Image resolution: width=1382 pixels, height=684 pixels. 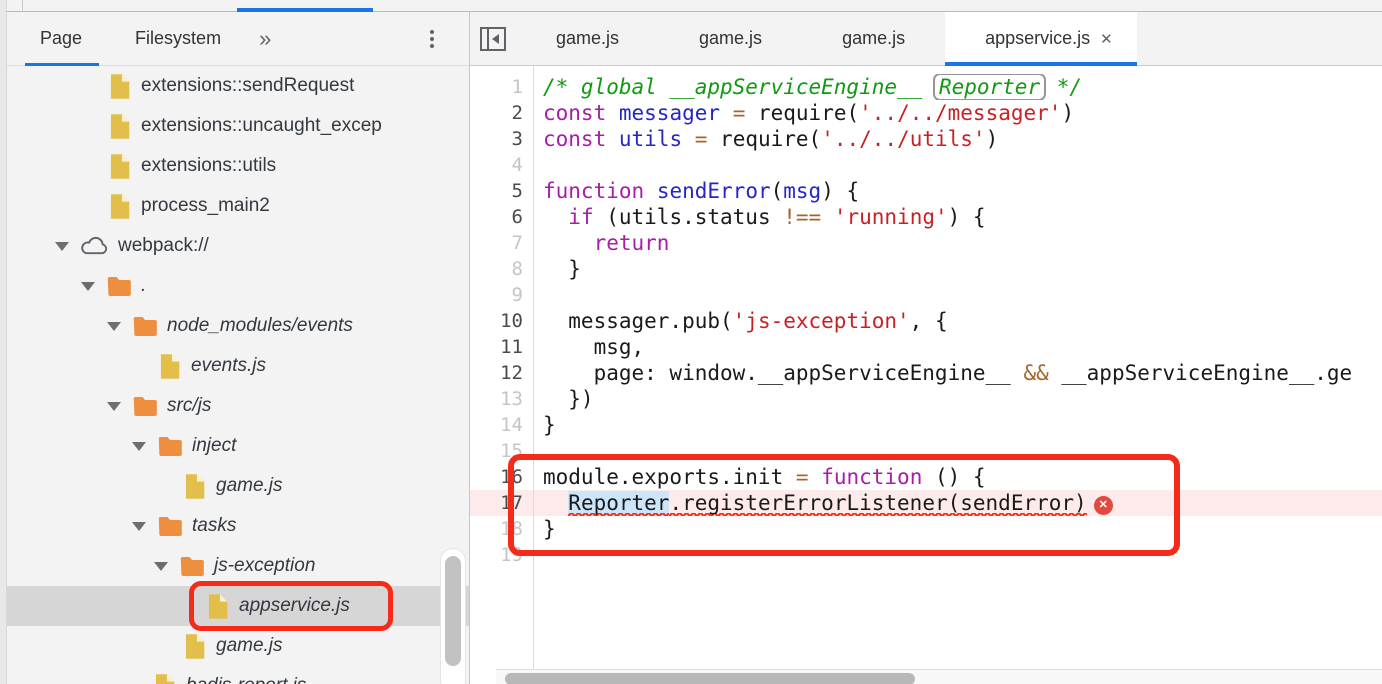 I want to click on code-token: }, so click(x=562, y=269).